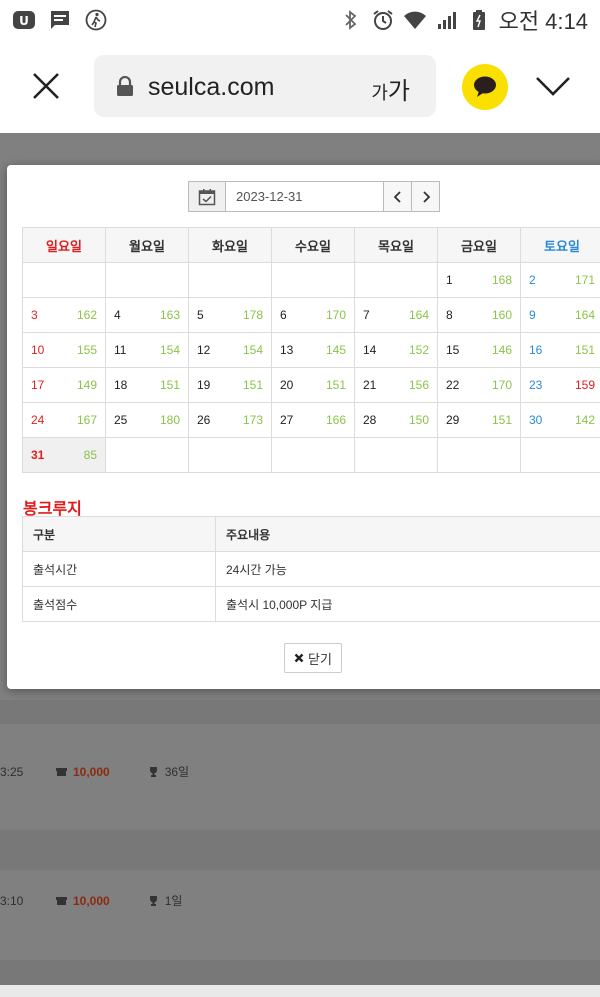 The image size is (600, 997). What do you see at coordinates (407, 569) in the screenshot?
I see `info-cell: 24시간 가능` at bounding box center [407, 569].